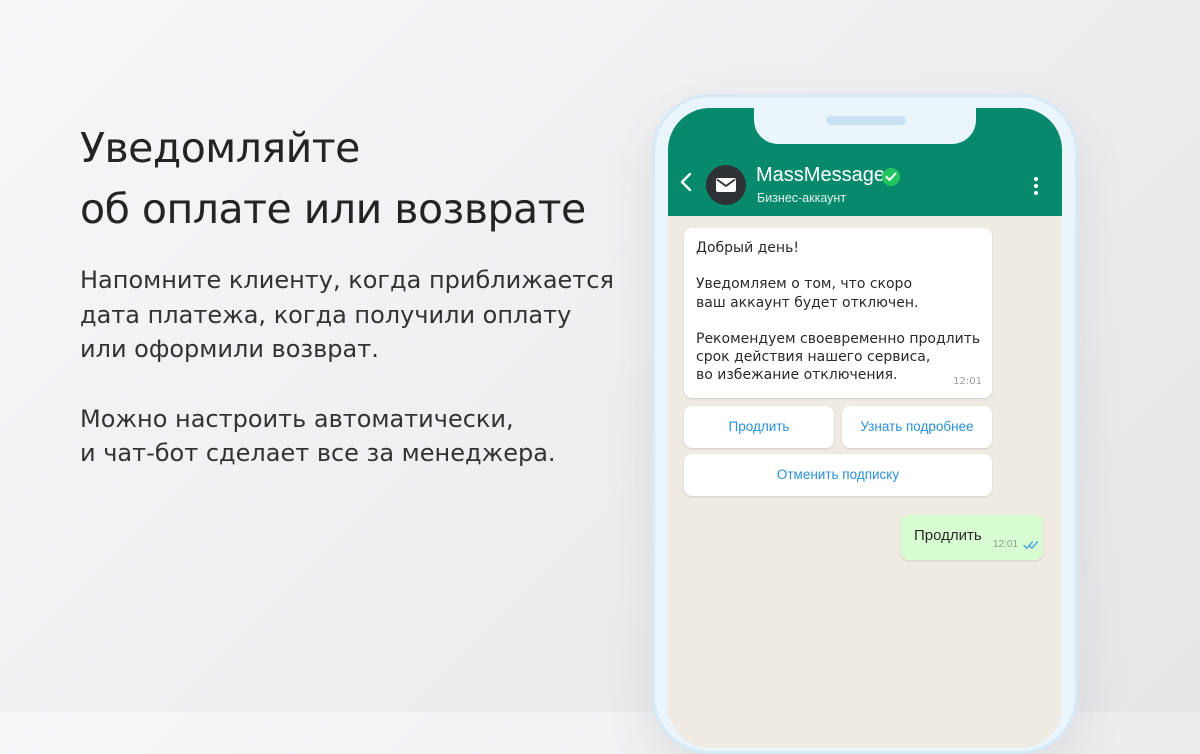  What do you see at coordinates (865, 126) in the screenshot?
I see `phone-notch` at bounding box center [865, 126].